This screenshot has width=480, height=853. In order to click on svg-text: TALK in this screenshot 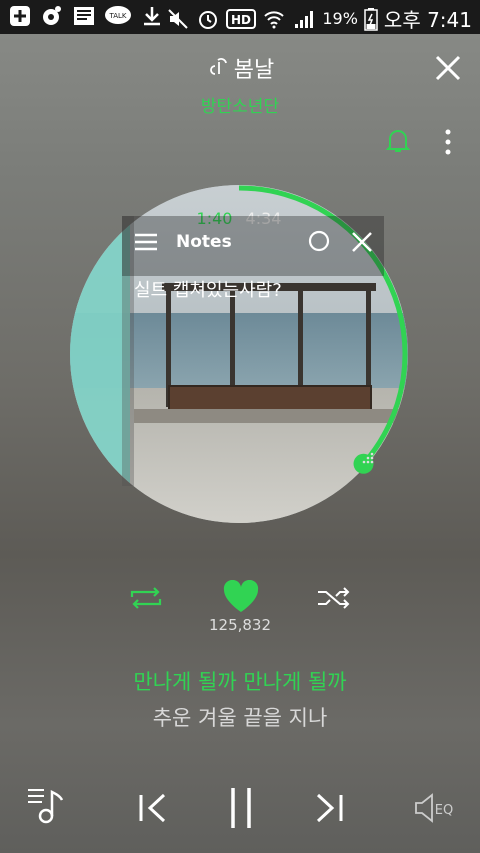, I will do `click(117, 16)`.